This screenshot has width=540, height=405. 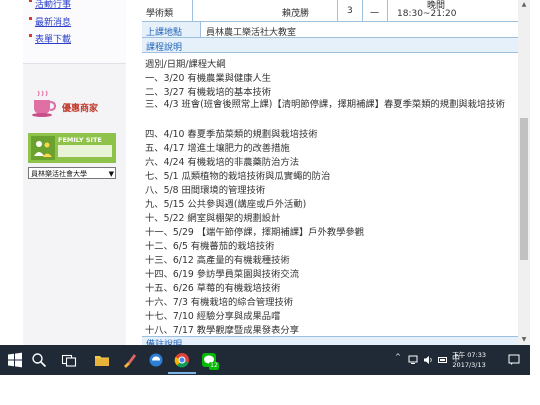 What do you see at coordinates (210, 246) in the screenshot?
I see `syllabus-line: 十二、6/5 有機蕃茄的栽培技術` at bounding box center [210, 246].